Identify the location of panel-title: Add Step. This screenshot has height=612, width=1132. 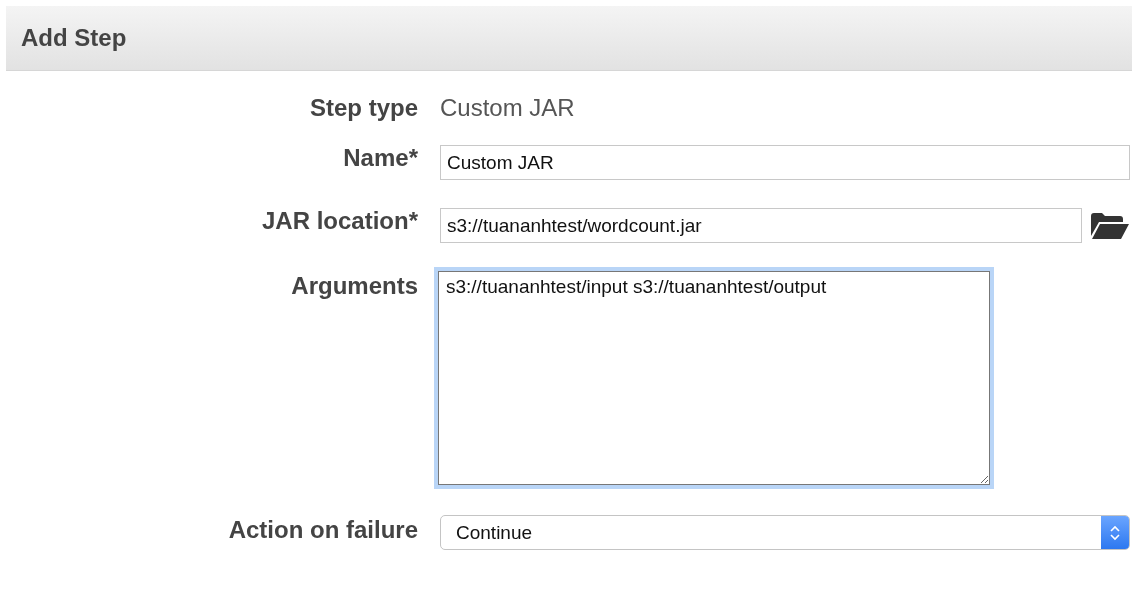
(74, 38).